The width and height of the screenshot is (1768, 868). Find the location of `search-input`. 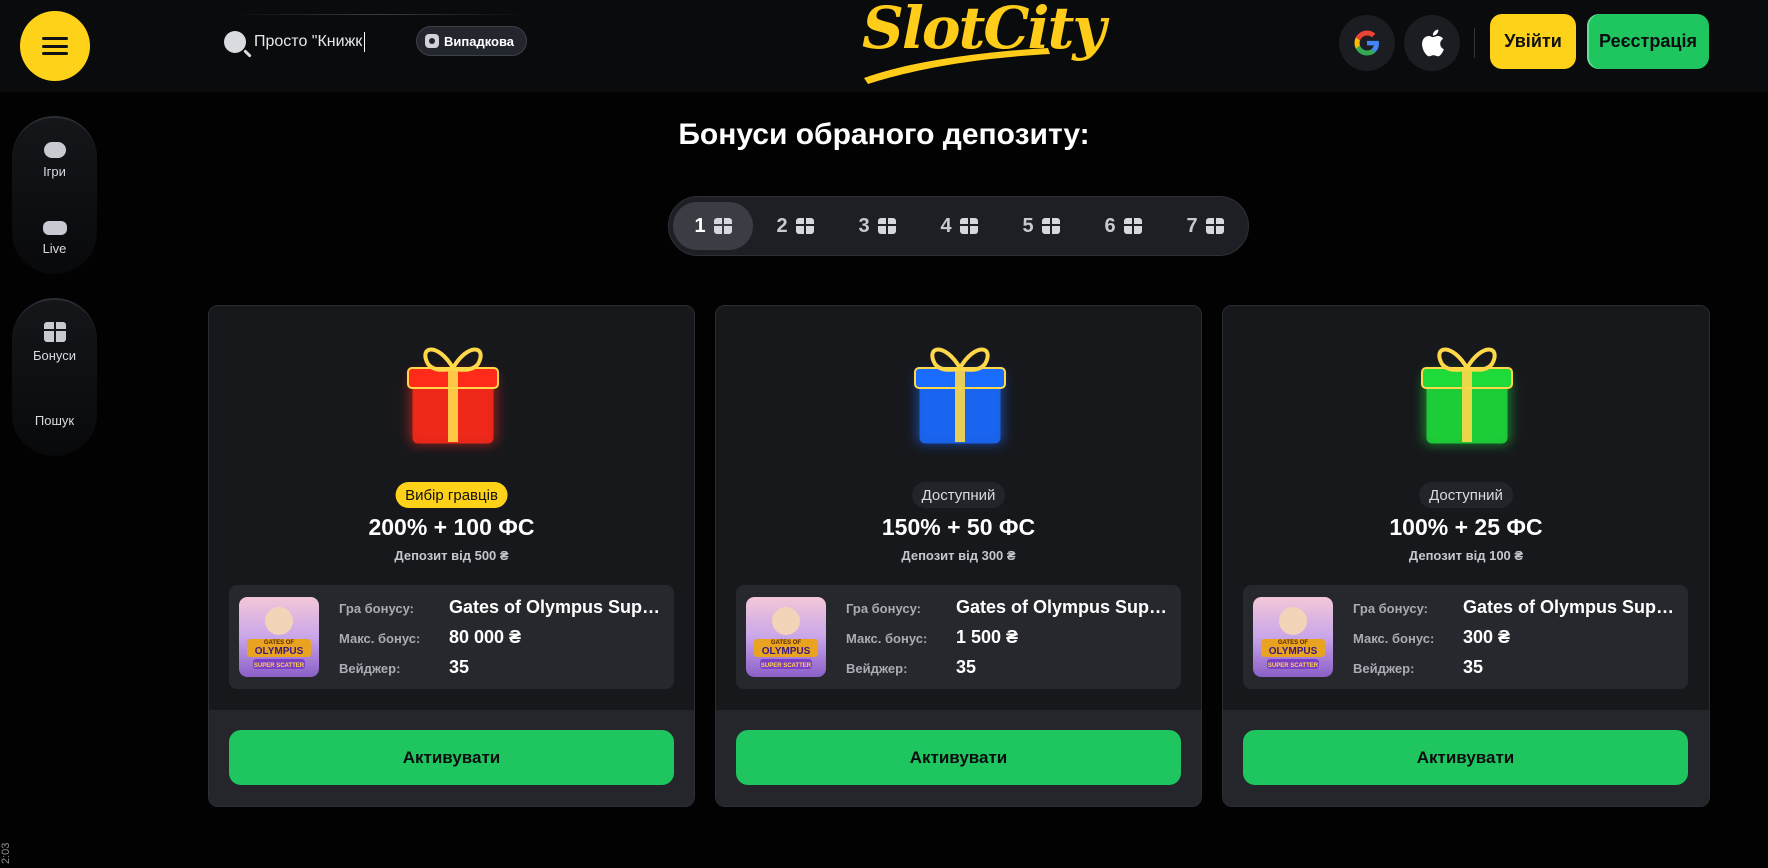

search-input is located at coordinates (310, 42).